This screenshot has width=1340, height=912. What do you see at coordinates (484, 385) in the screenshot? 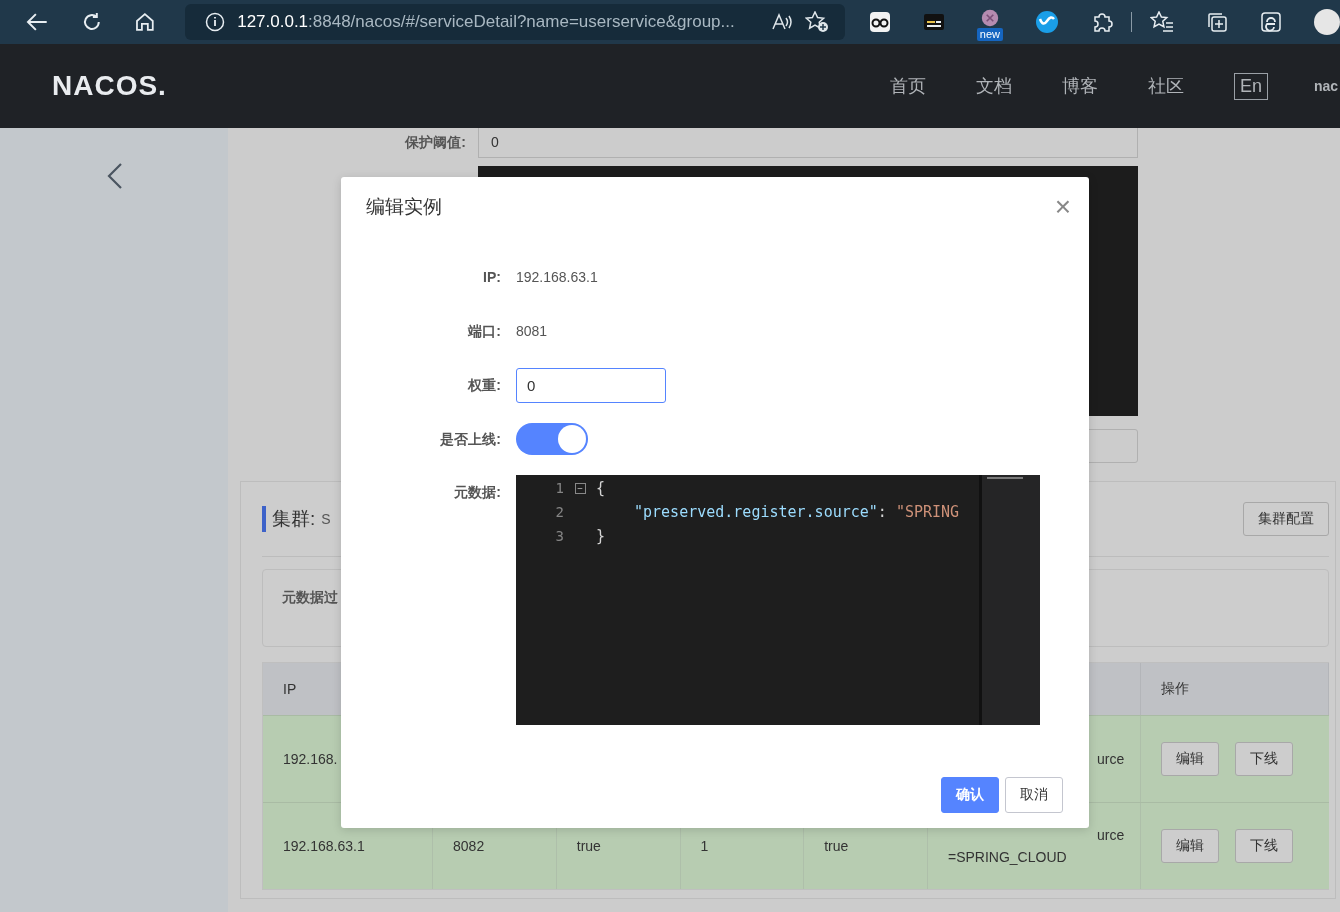
I see `field-label: 权重:` at bounding box center [484, 385].